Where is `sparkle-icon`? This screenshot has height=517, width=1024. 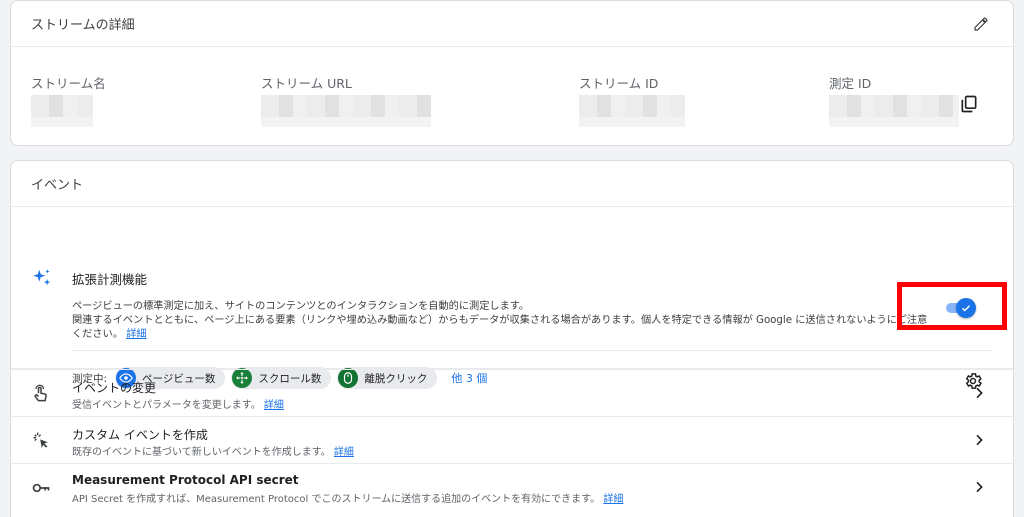
sparkle-icon is located at coordinates (42, 280).